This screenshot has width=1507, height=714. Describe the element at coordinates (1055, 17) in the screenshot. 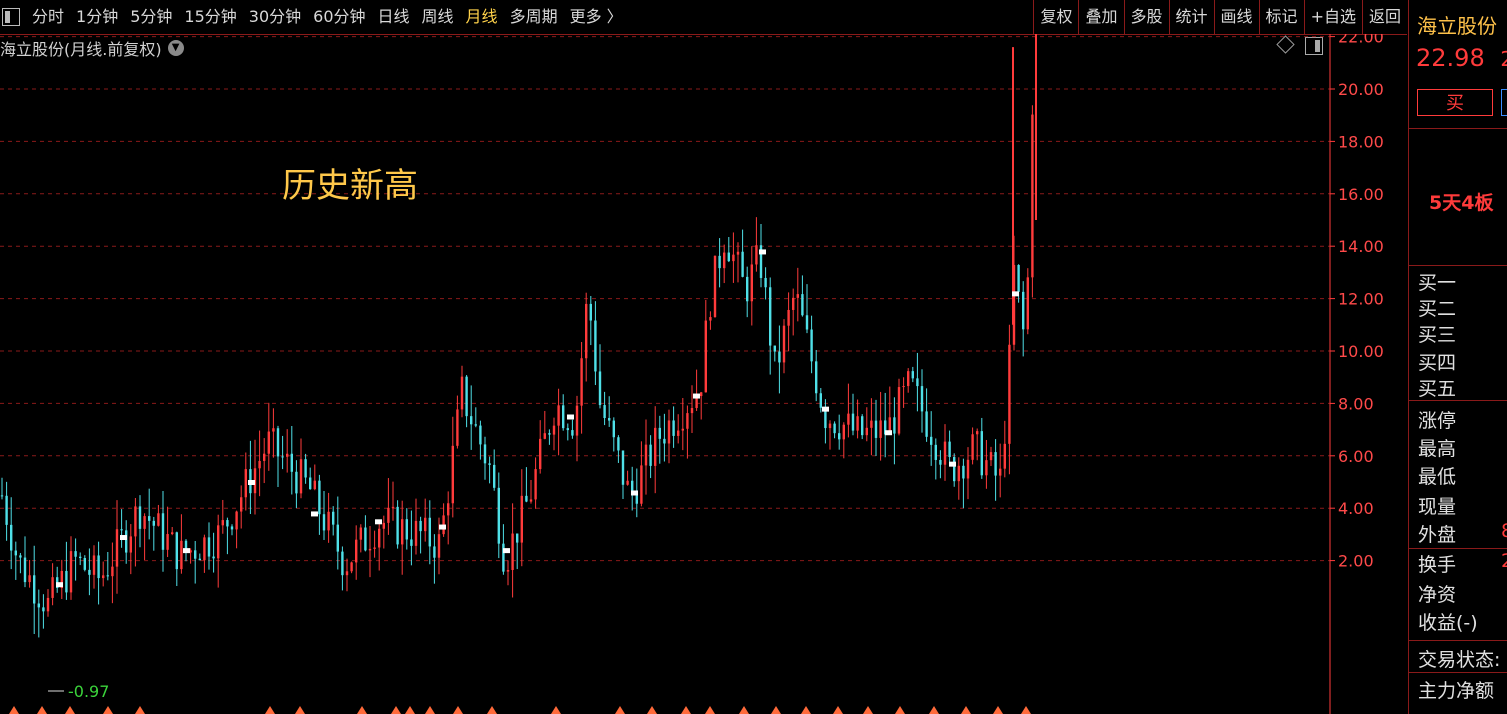

I see `tool-tab-0: 复权` at that location.